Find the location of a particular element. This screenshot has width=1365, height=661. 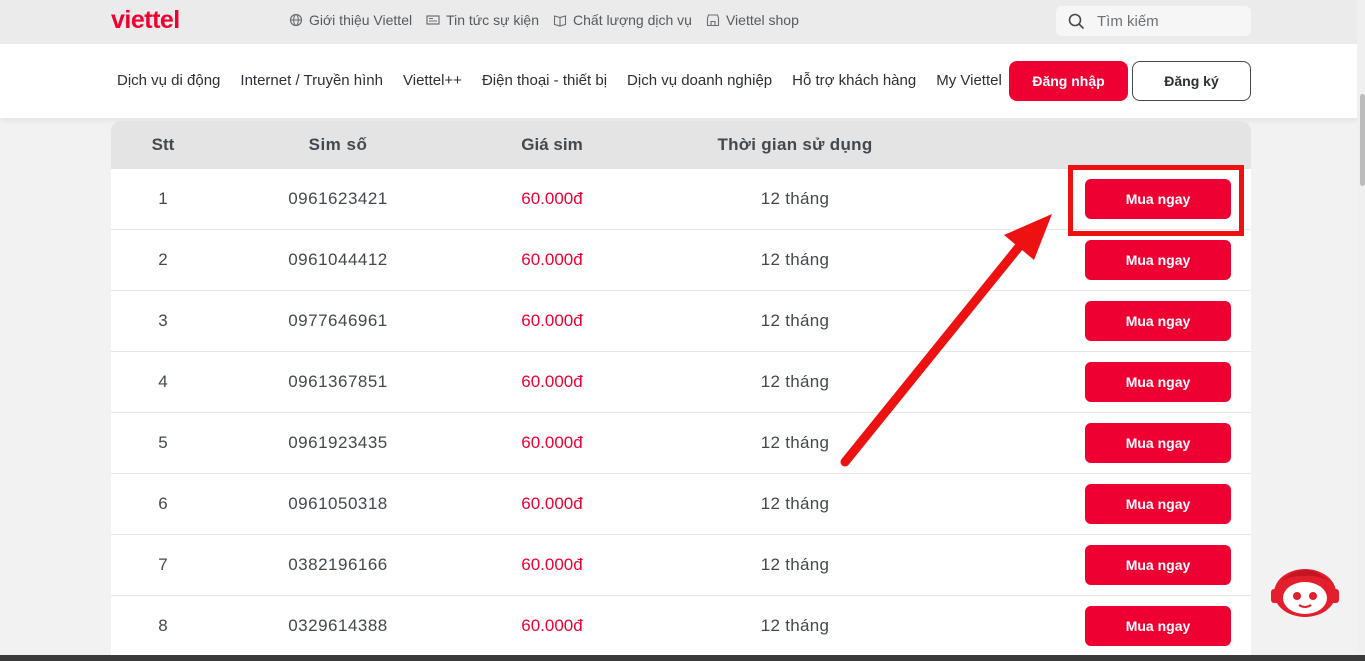

row-stt: 4 is located at coordinates (163, 381).